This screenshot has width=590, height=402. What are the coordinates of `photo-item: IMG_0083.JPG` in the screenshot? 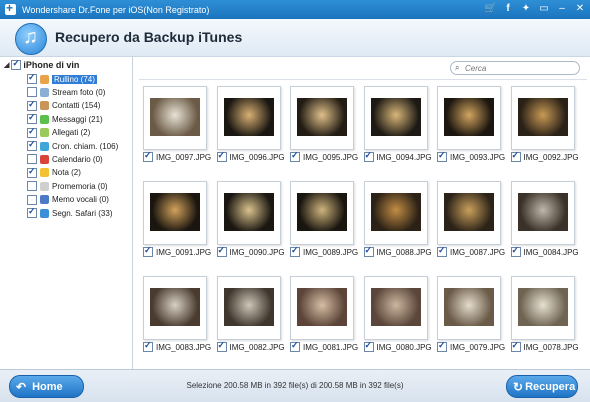 It's located at (177, 313).